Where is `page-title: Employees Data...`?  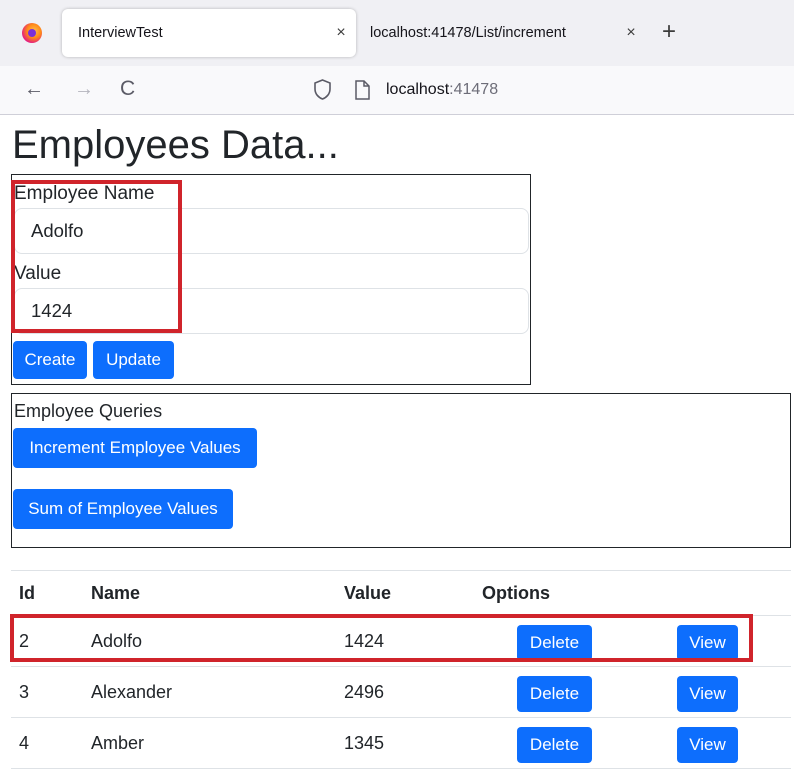 page-title: Employees Data... is located at coordinates (175, 145).